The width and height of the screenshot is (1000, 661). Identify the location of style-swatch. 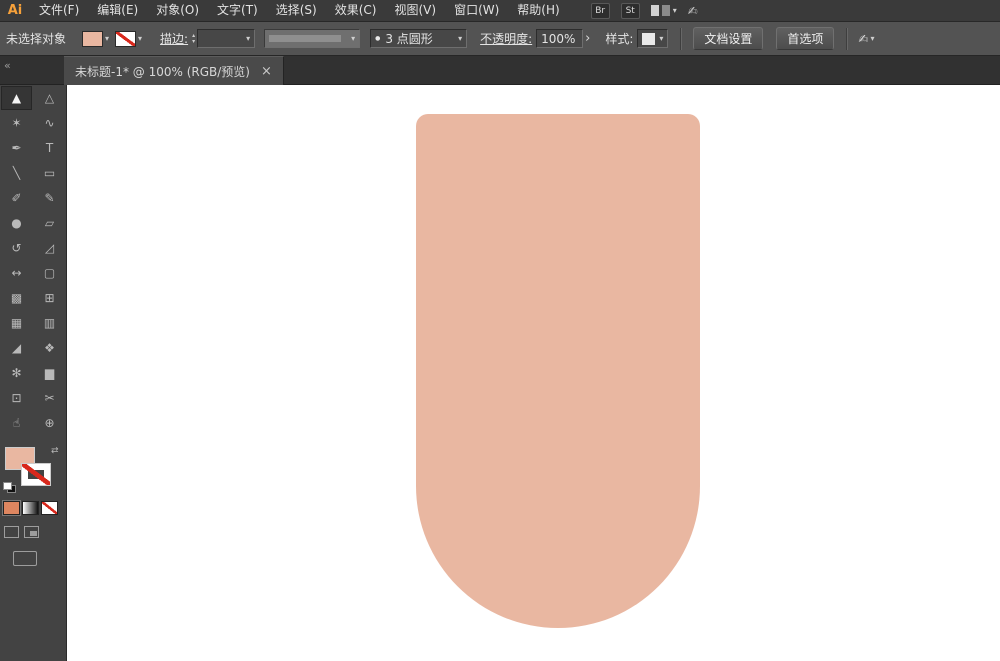
(649, 38).